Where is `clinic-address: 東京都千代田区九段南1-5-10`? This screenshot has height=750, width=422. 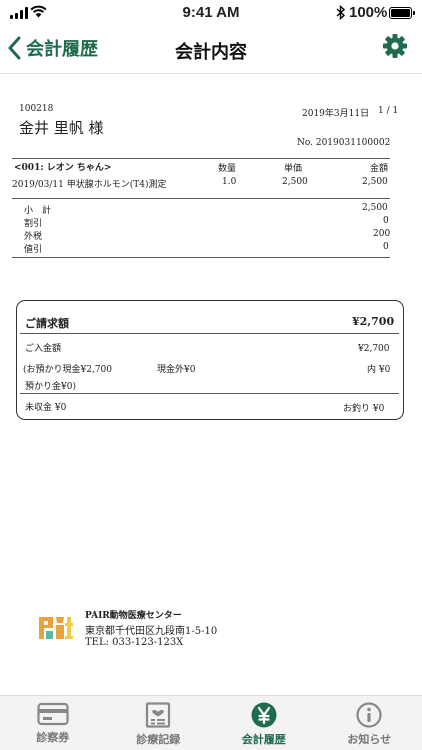 clinic-address: 東京都千代田区九段南1-5-10 is located at coordinates (151, 631).